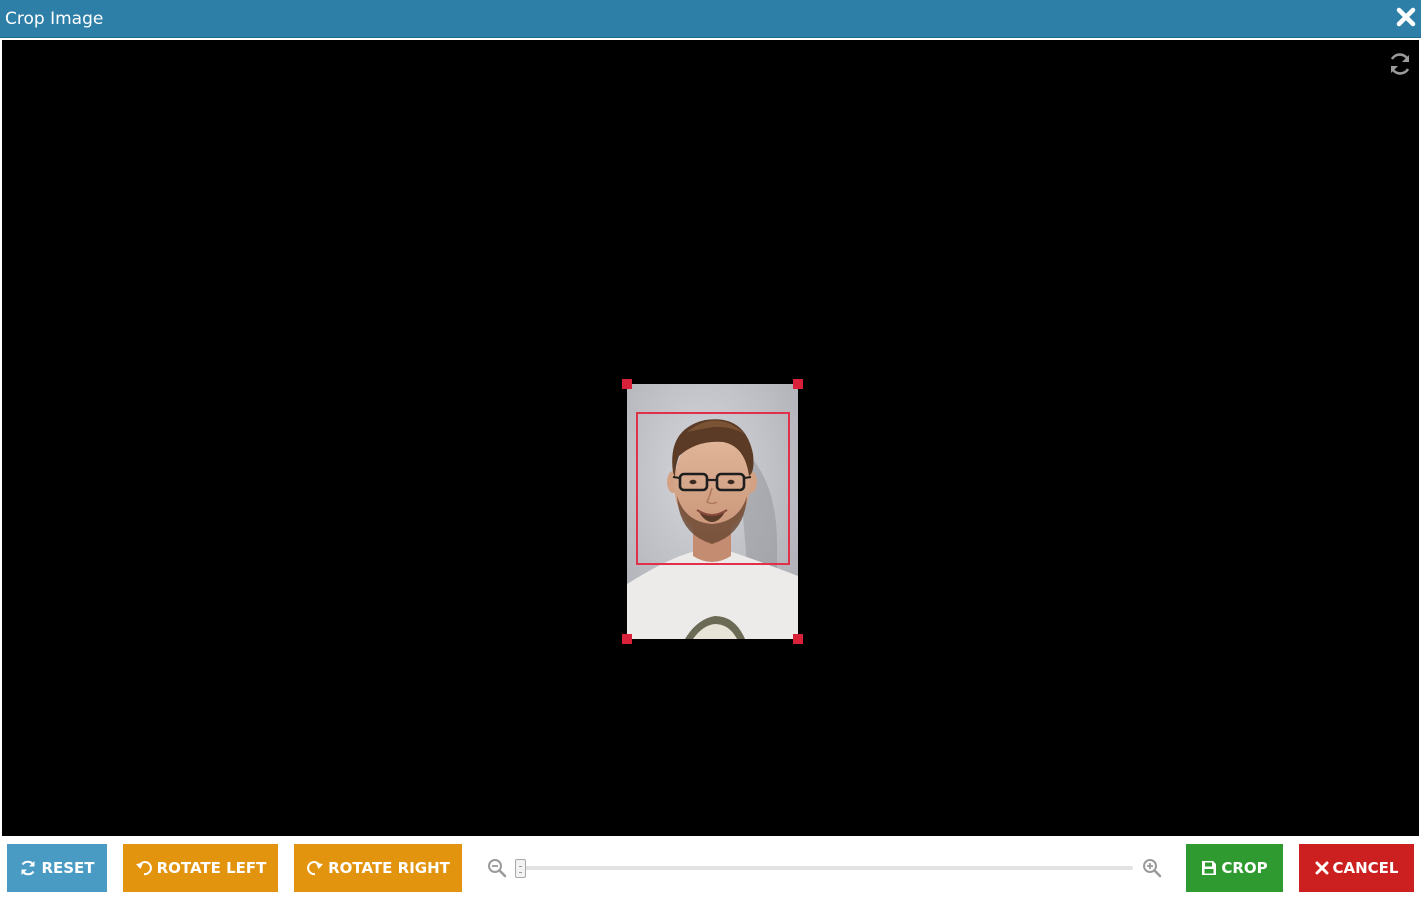 This screenshot has width=1421, height=898. I want to click on rotate-left-icon, so click(143, 868).